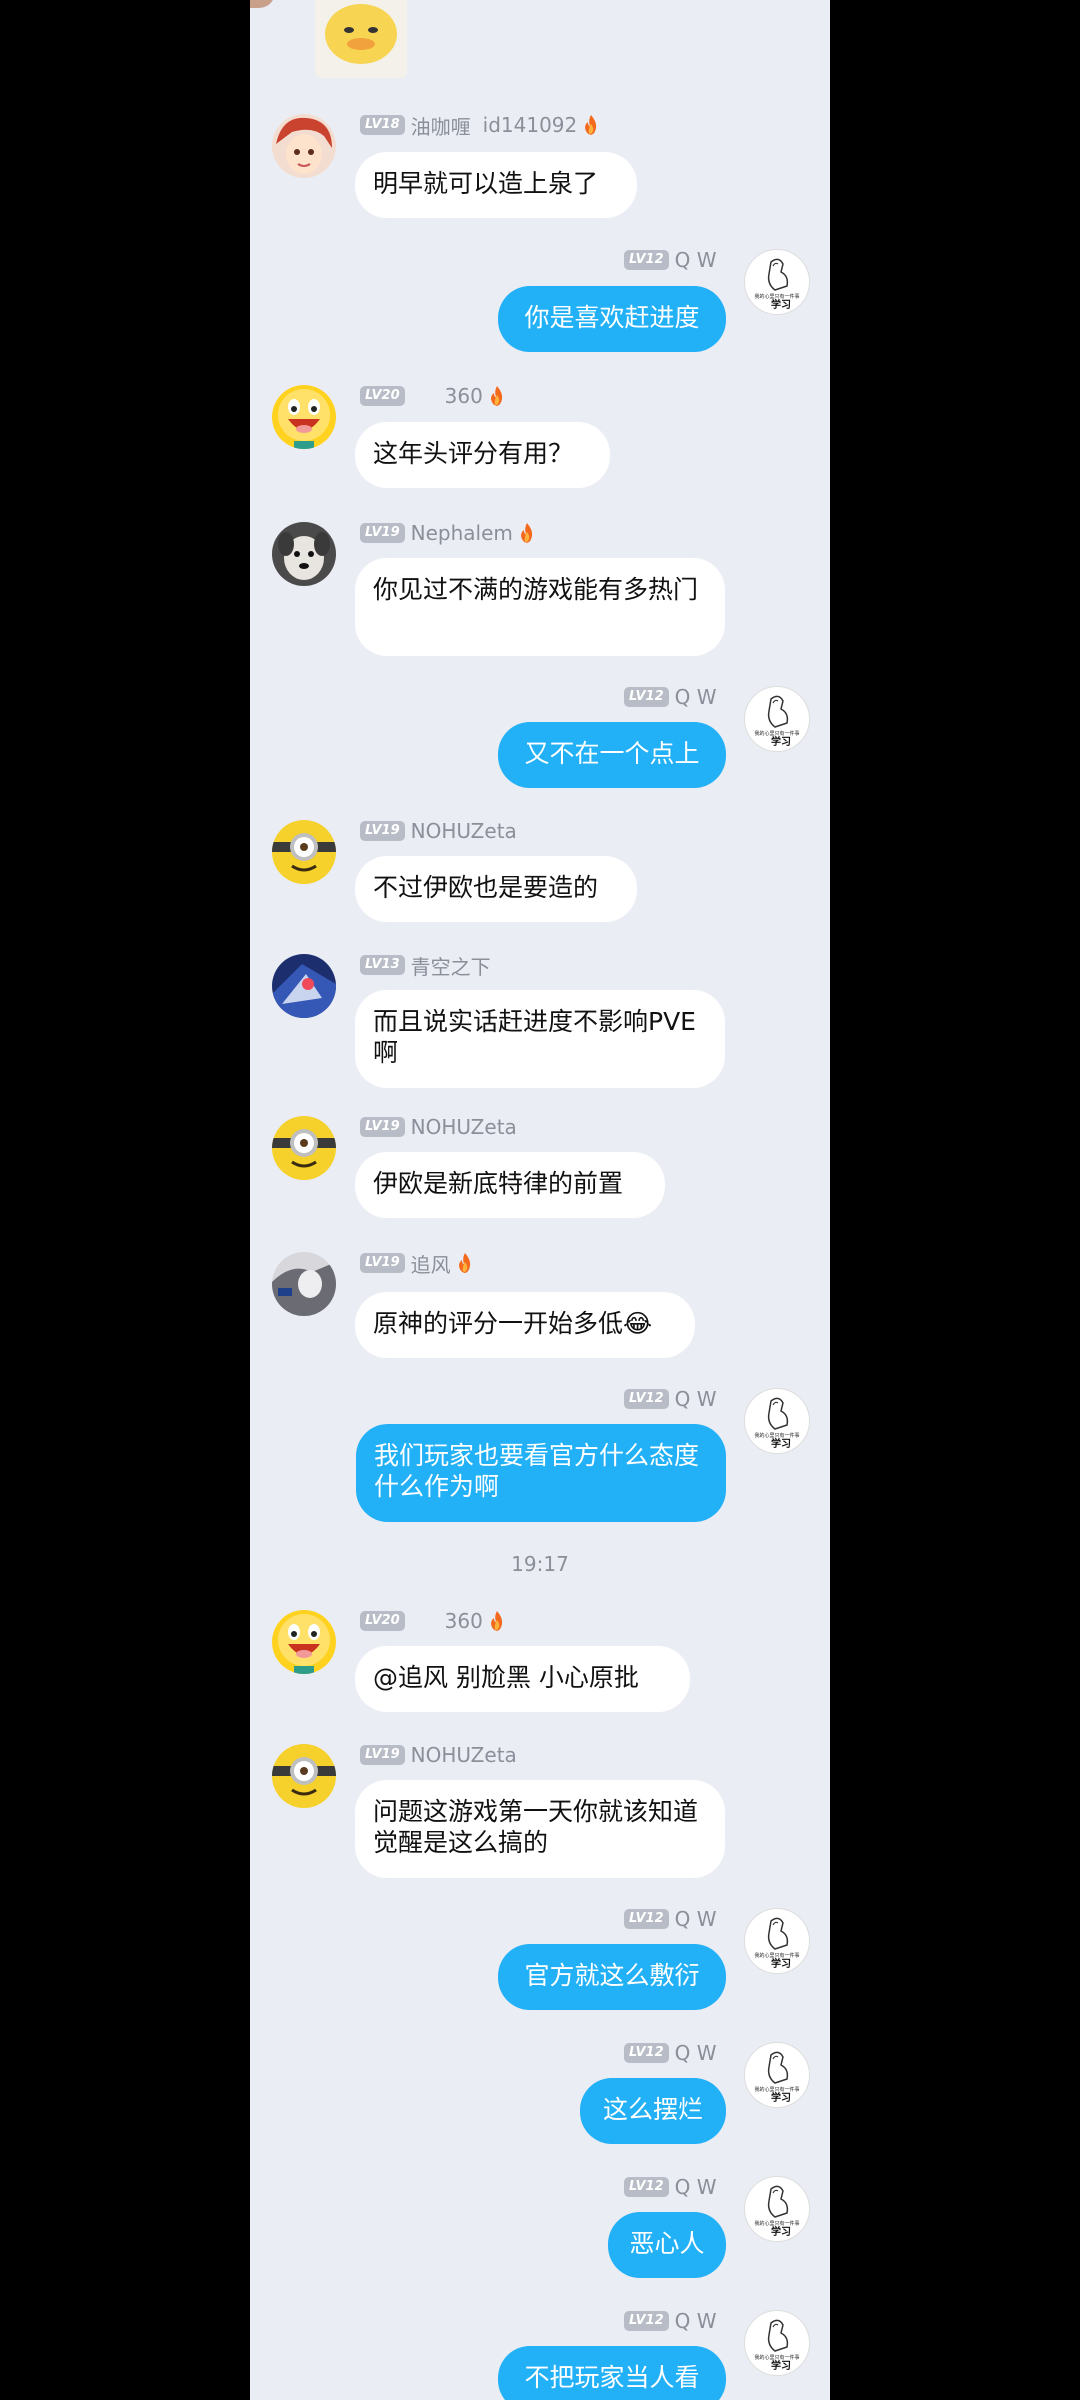  I want to click on sender-meta: LV13 青空之下, so click(425, 965).